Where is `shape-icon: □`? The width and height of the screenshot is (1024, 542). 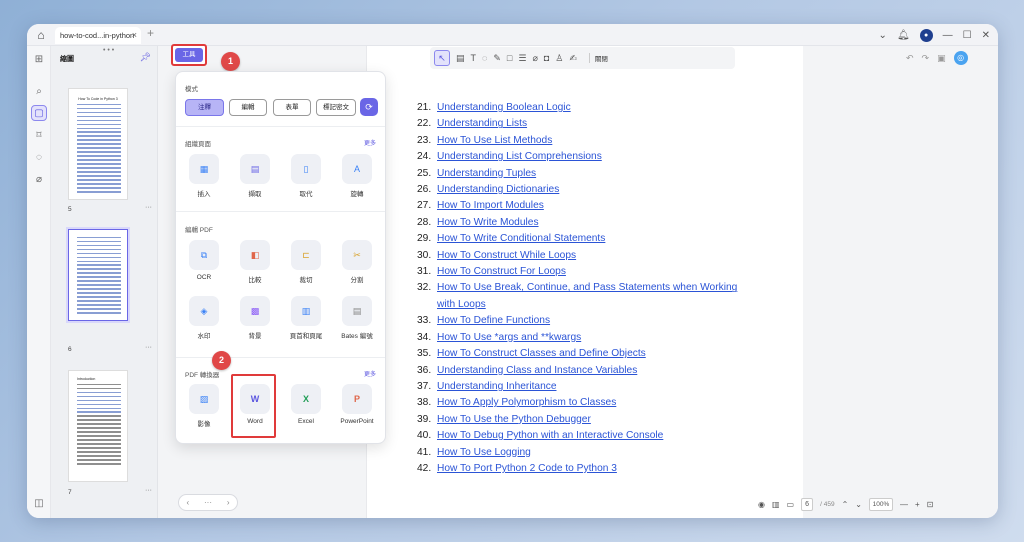
shape-icon: □ is located at coordinates (509, 58).